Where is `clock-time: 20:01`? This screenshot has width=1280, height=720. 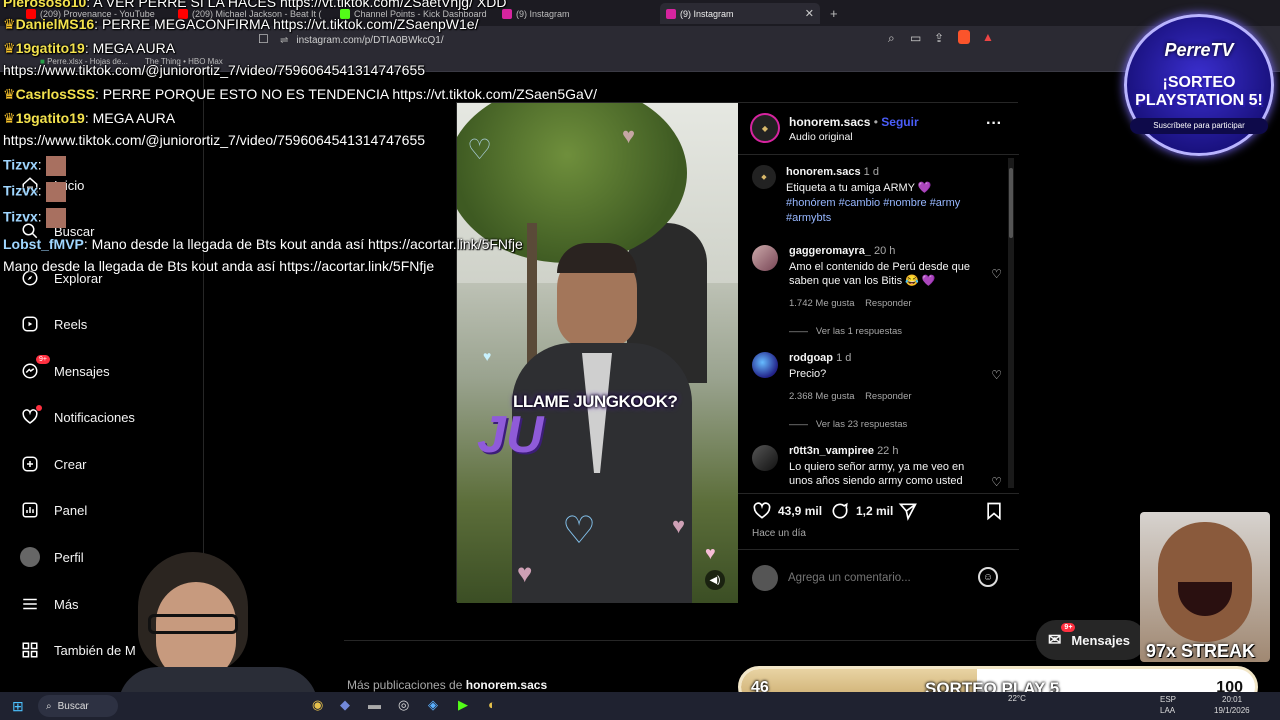 clock-time: 20:01 is located at coordinates (1232, 699).